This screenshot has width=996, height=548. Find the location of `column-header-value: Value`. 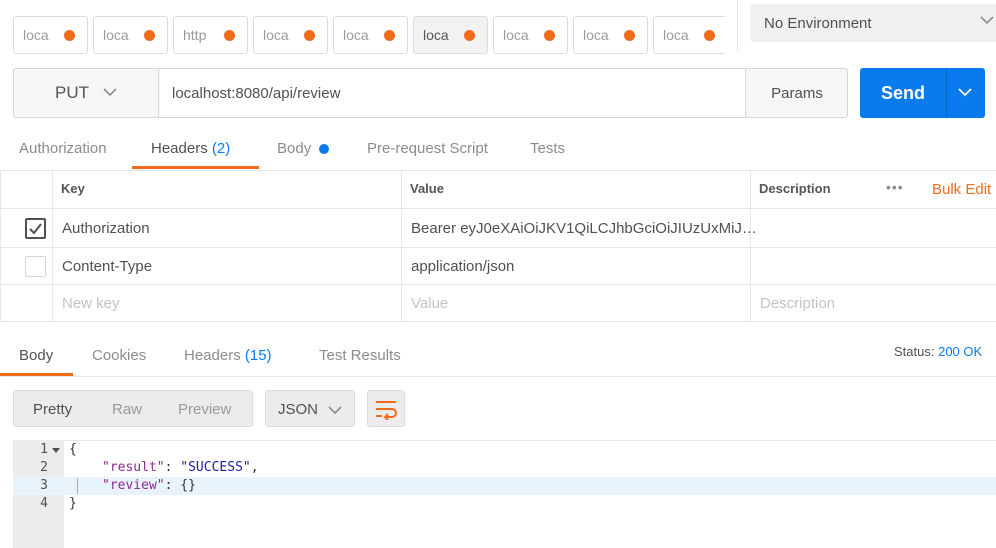

column-header-value: Value is located at coordinates (427, 188).